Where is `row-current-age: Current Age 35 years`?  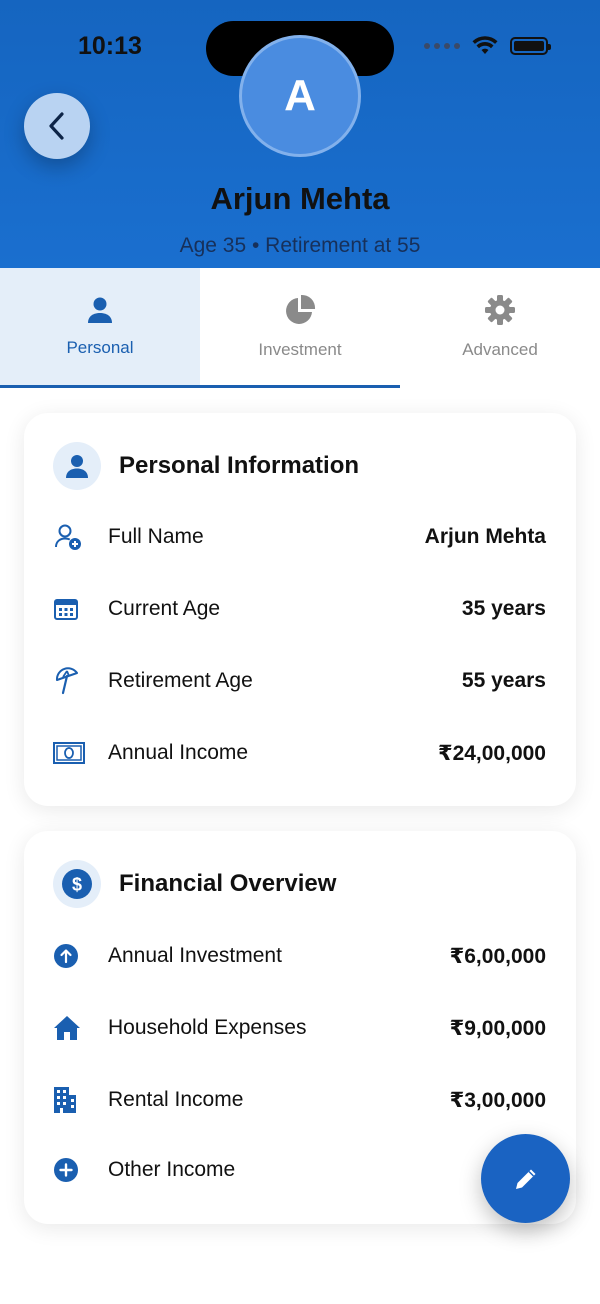
row-current-age: Current Age 35 years is located at coordinates (299, 609).